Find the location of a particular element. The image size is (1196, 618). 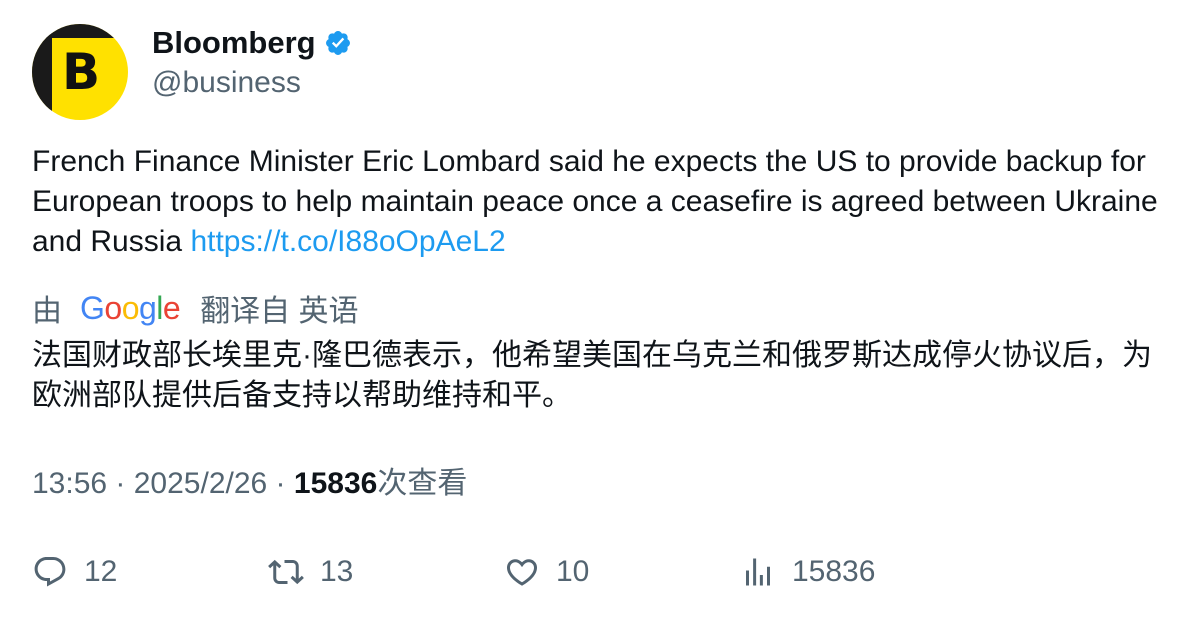

tweet-link: https://t.co/I88oOpAeL2 is located at coordinates (347, 241).